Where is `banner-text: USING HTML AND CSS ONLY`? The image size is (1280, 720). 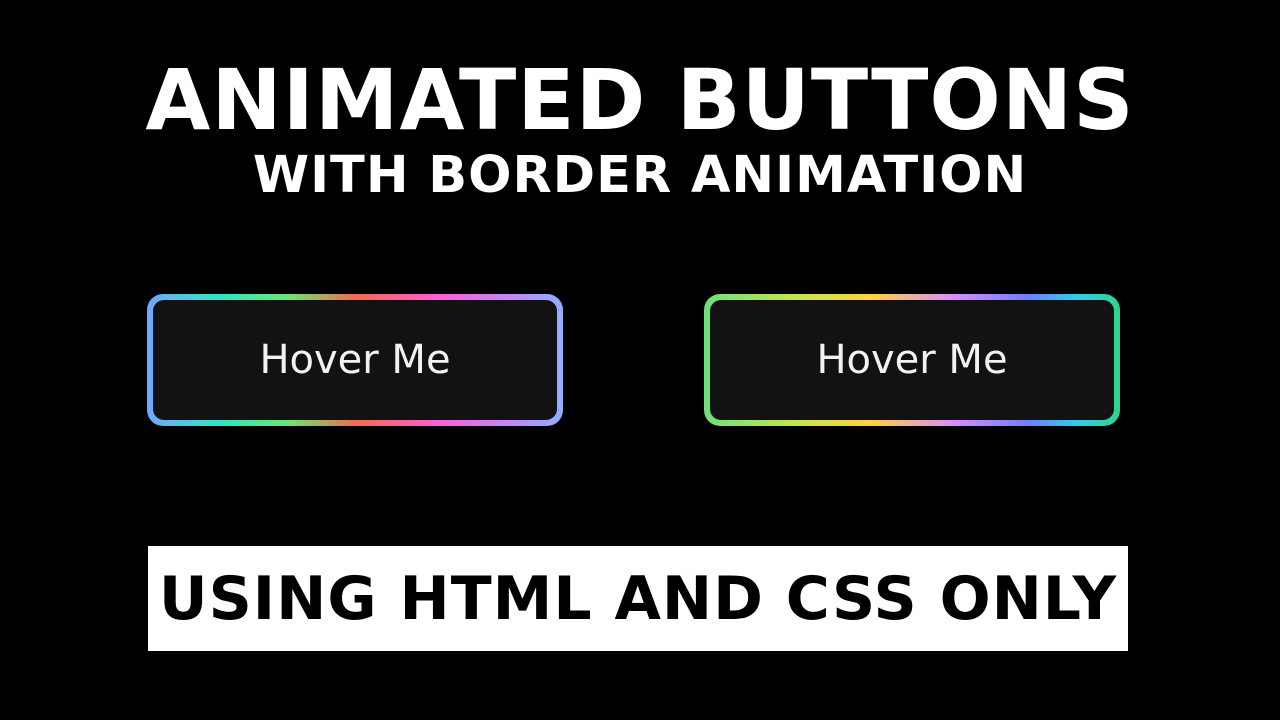
banner-text: USING HTML AND CSS ONLY is located at coordinates (638, 598).